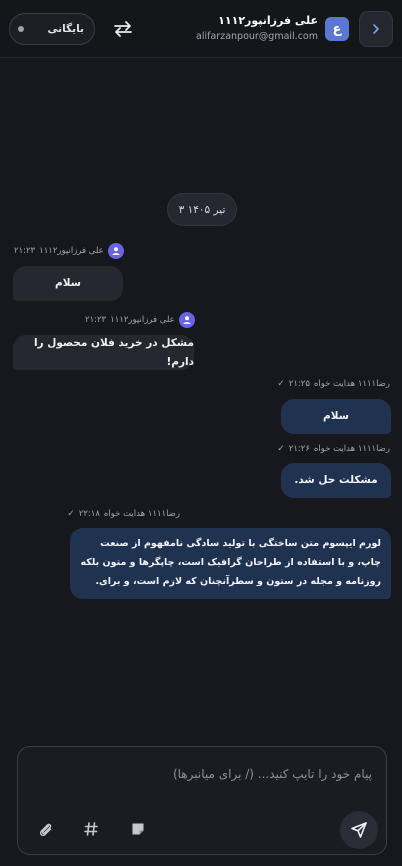 This screenshot has height=866, width=402. Describe the element at coordinates (202, 209) in the screenshot. I see `date-separator: ۳ تیر ۱۴۰۵` at that location.